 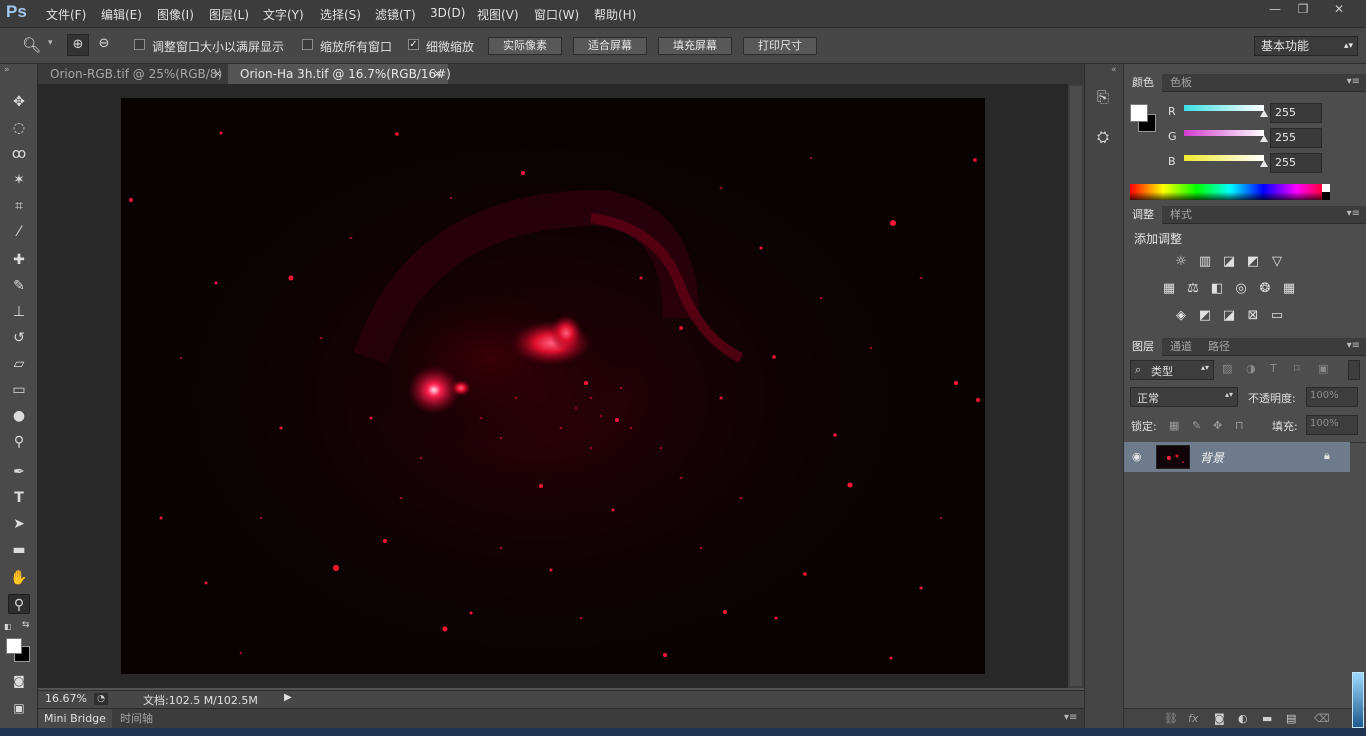 I want to click on floating-widget, so click(x=1358, y=700).